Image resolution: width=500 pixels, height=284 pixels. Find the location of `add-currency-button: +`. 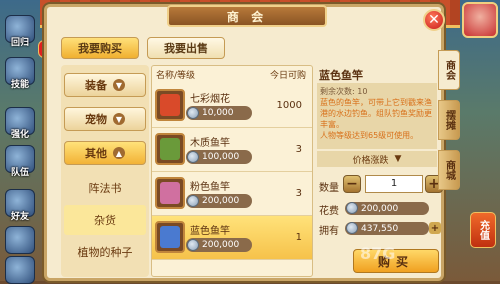

add-currency-button: + is located at coordinates (435, 228).